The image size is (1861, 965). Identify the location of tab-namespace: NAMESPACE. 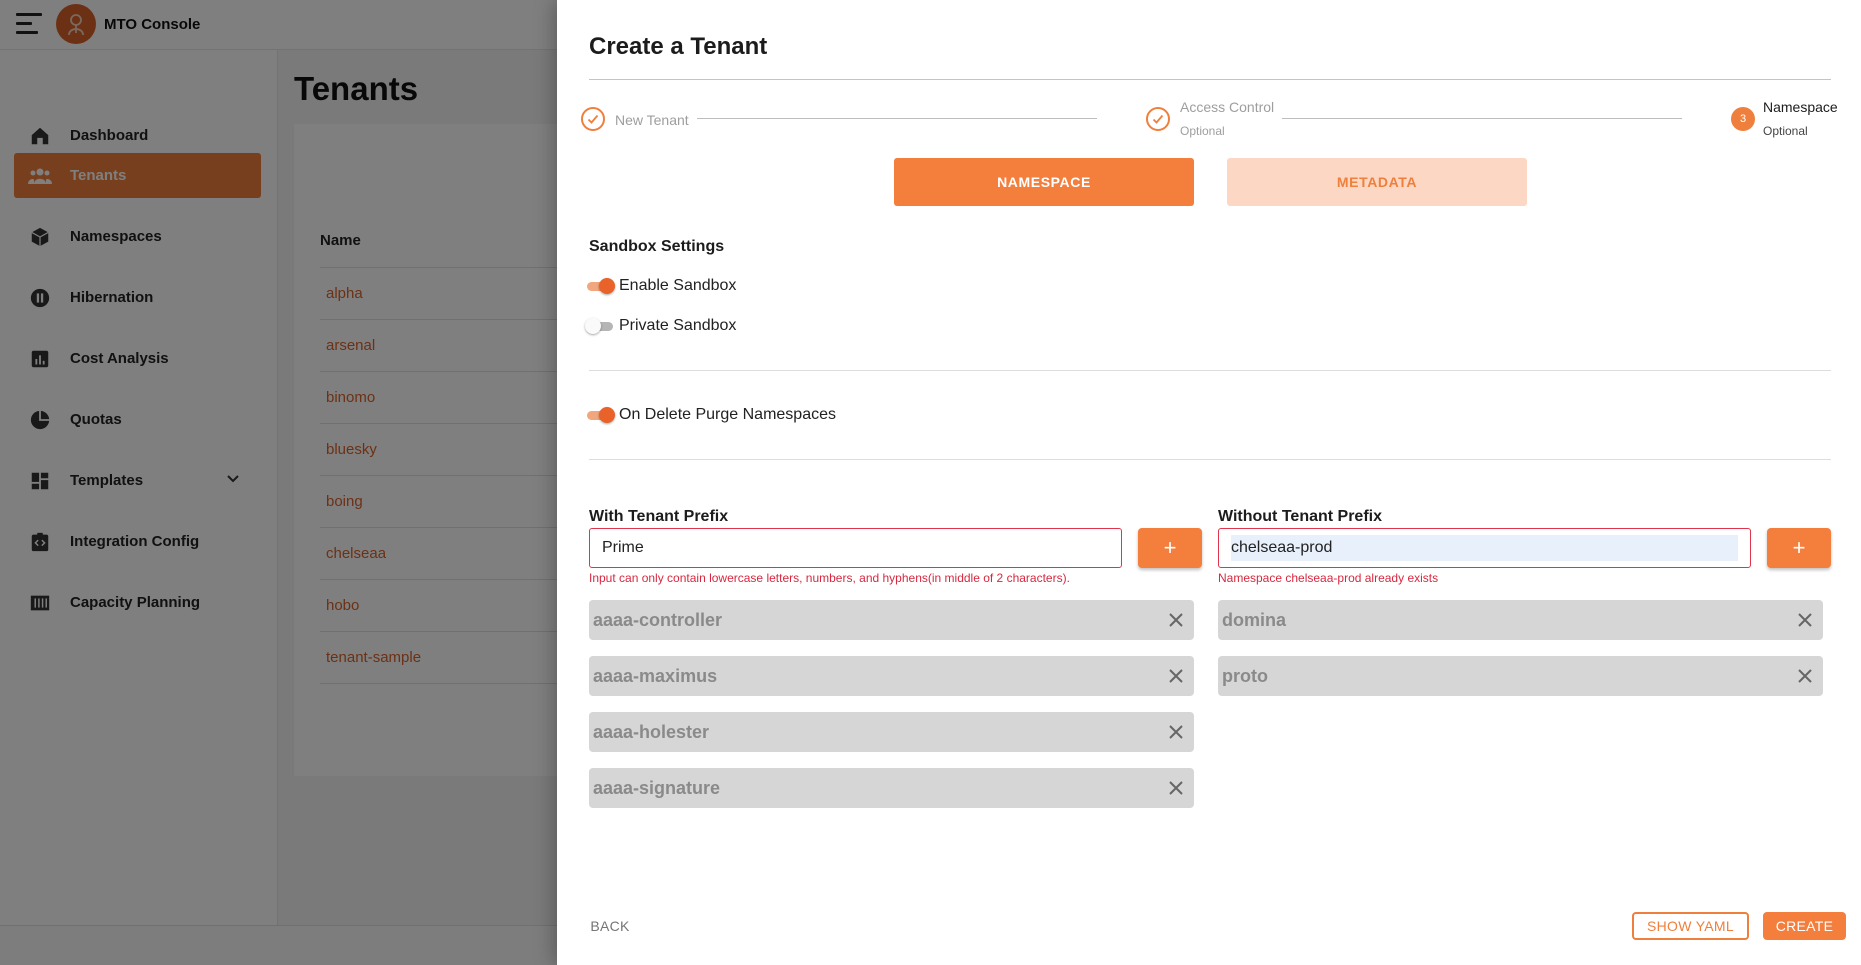
(1044, 182).